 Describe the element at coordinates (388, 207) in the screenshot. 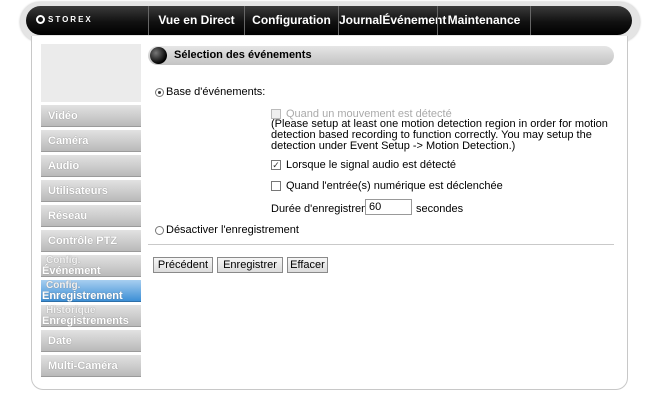

I see `duration-input` at that location.